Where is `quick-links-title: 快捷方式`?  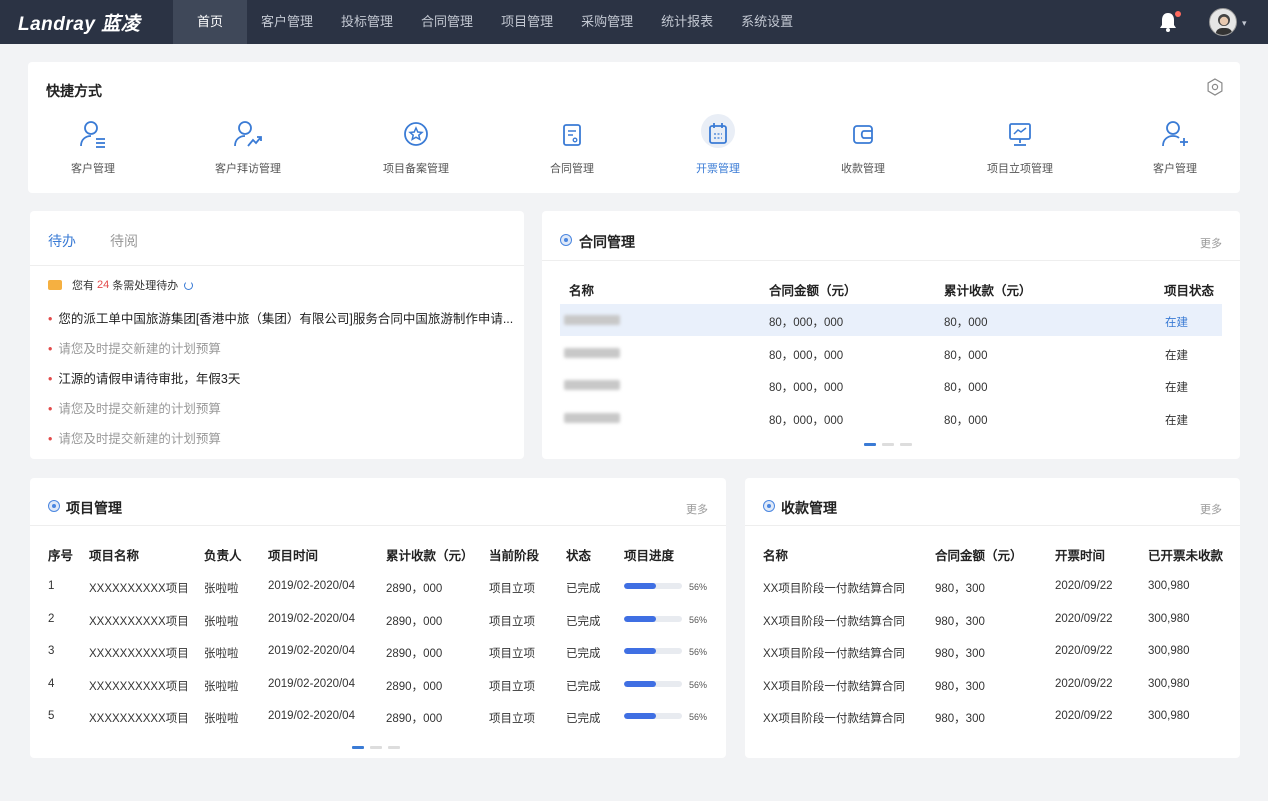 quick-links-title: 快捷方式 is located at coordinates (74, 91).